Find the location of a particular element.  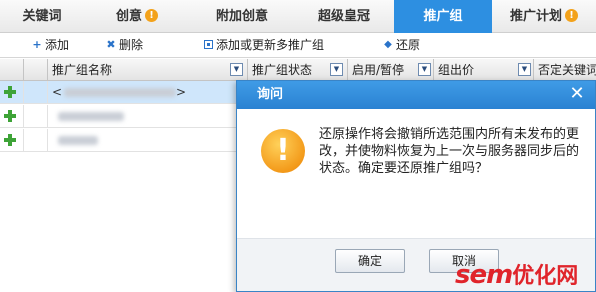

group-name-cell: < > ✎ is located at coordinates (166, 92).